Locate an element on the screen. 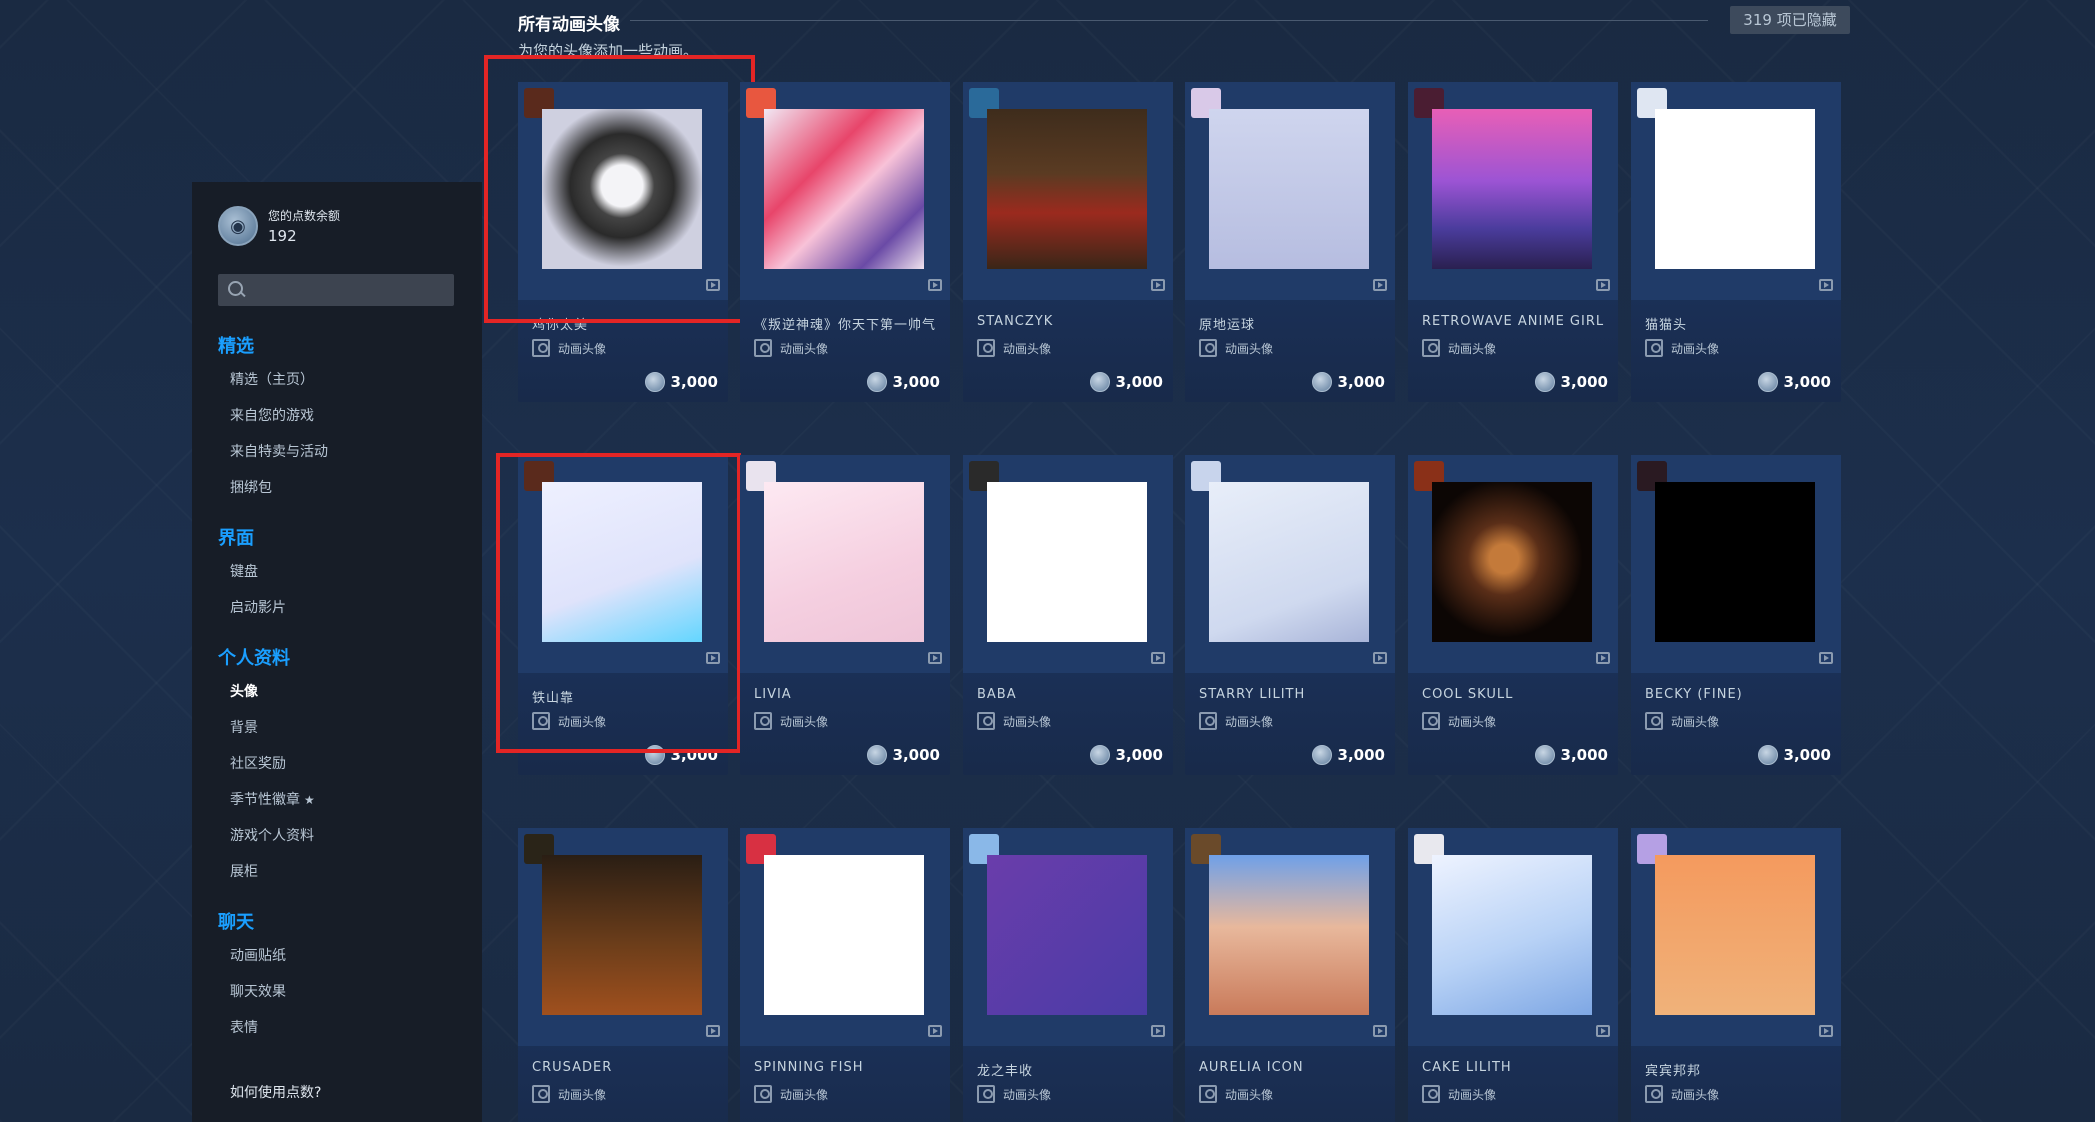 This screenshot has width=2095, height=1122. avatar-item-card: 龙之丰收 动画头像 is located at coordinates (1068, 975).